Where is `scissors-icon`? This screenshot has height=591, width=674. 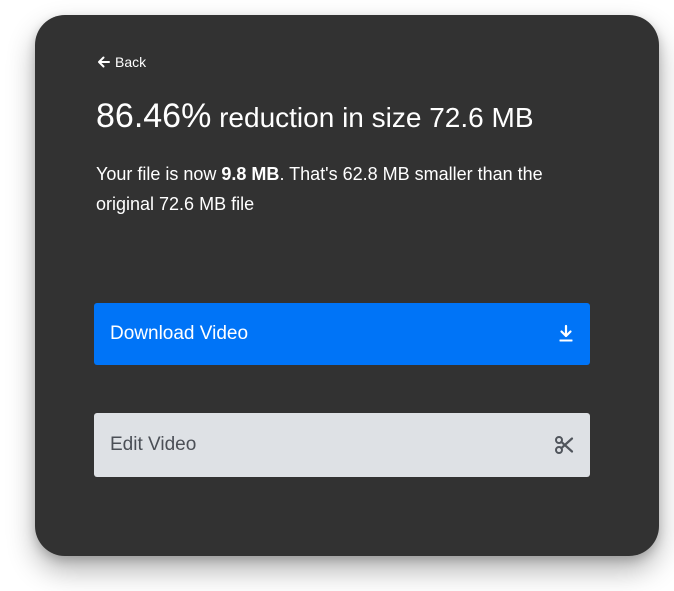
scissors-icon is located at coordinates (564, 445).